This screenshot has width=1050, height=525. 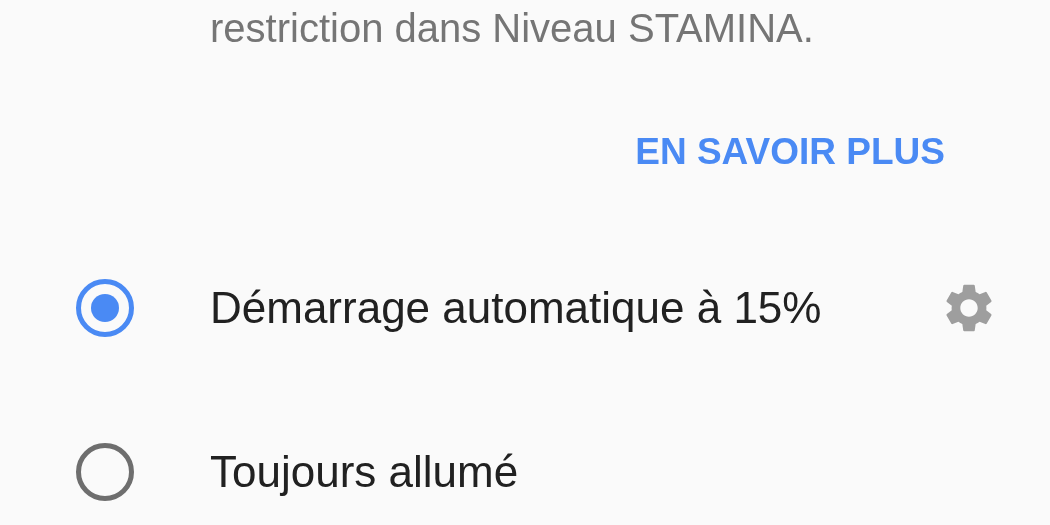 I want to click on option-label: Toujours allumé, so click(x=364, y=472).